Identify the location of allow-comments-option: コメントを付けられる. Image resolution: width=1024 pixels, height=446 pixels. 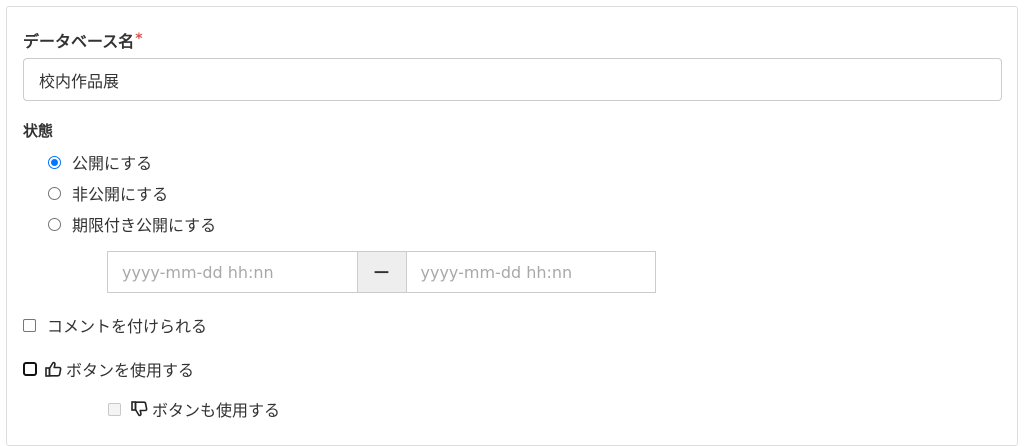
(115, 325).